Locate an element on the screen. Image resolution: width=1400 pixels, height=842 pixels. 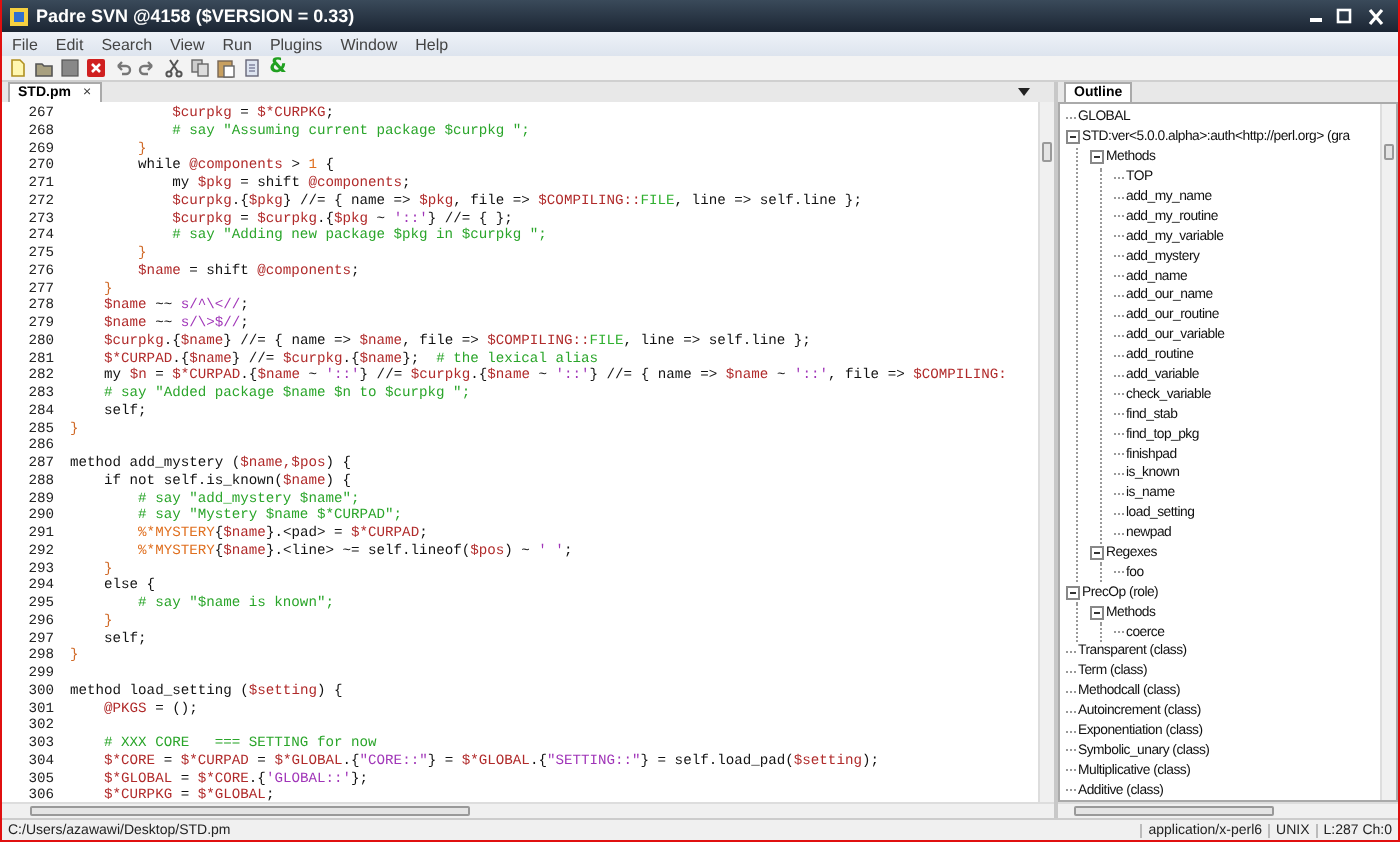
dropdown-icon is located at coordinates (1024, 93).